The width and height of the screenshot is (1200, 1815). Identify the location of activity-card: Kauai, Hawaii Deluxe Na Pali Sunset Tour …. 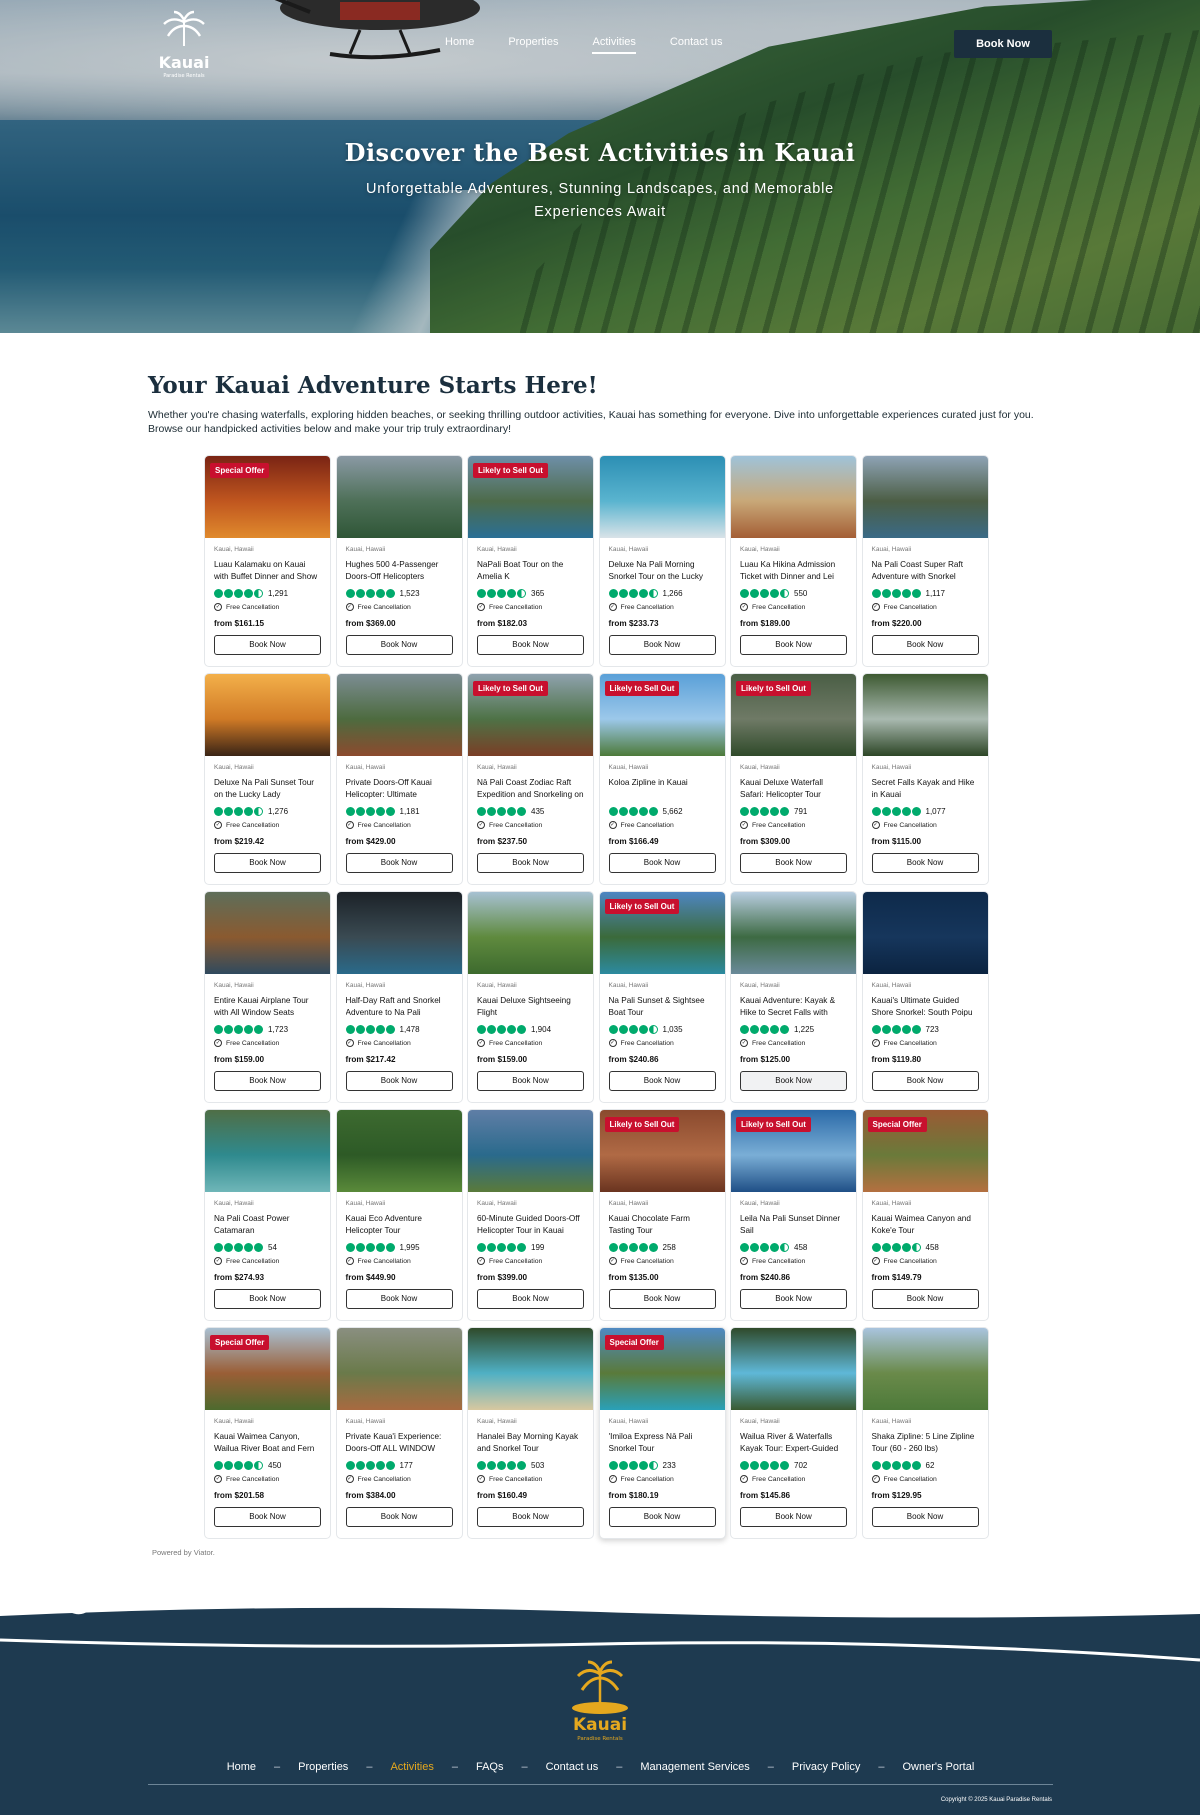
(267, 779).